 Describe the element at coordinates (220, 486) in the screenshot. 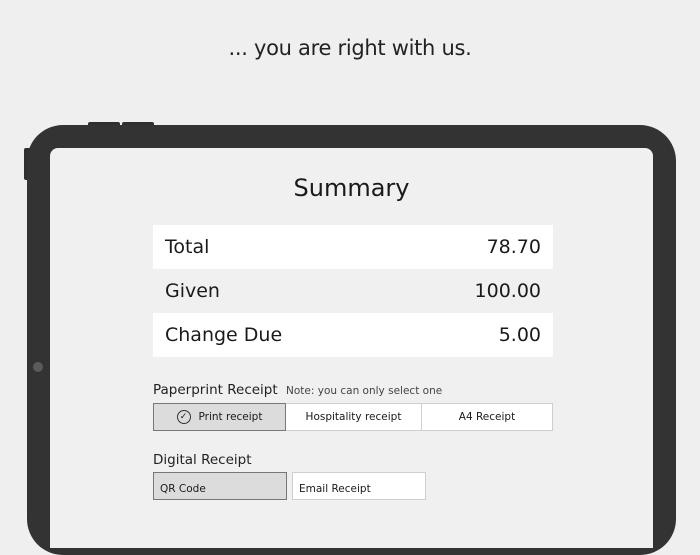

I see `qr-code-option: QR Code` at that location.